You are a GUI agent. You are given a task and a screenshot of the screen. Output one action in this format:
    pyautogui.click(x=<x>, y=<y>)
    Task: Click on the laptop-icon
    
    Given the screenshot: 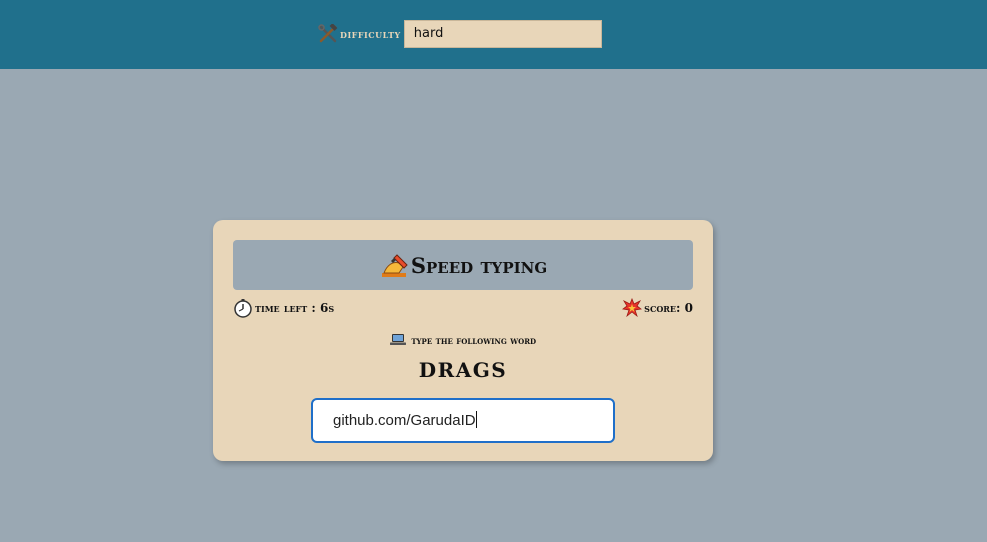 What is the action you would take?
    pyautogui.click(x=397, y=339)
    